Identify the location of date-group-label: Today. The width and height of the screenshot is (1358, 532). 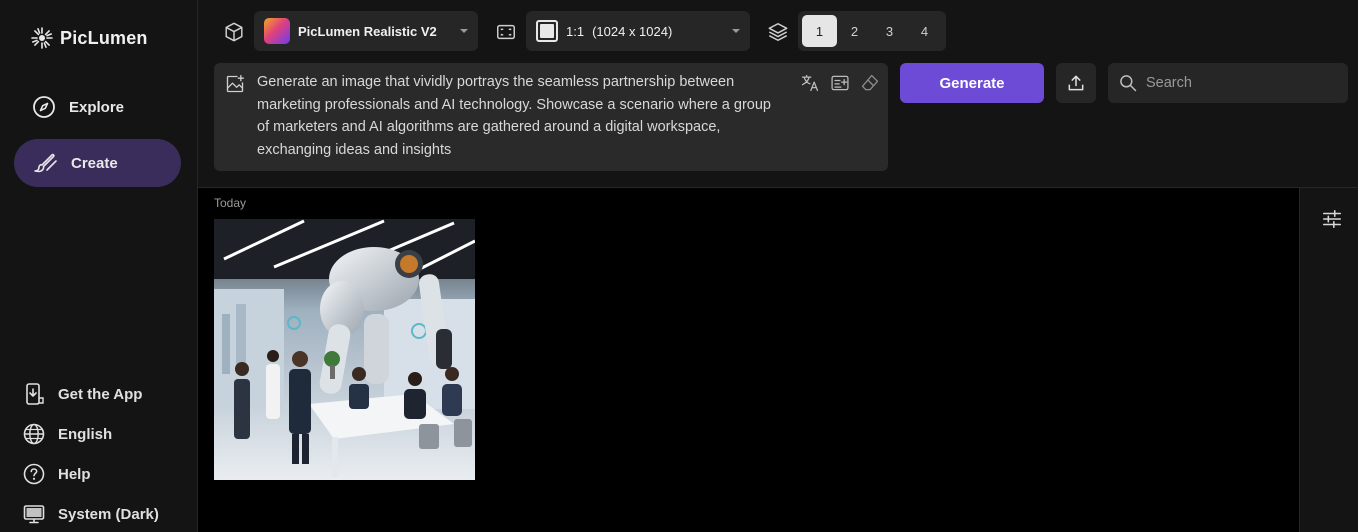
(230, 203).